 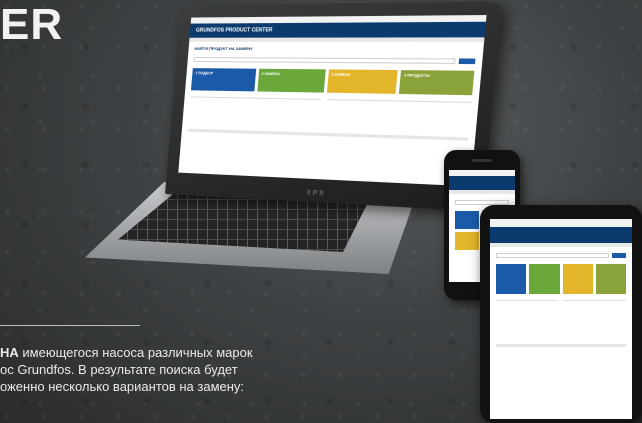 I want to click on step-tile-1: 1 ПОДБОР, so click(x=223, y=80).